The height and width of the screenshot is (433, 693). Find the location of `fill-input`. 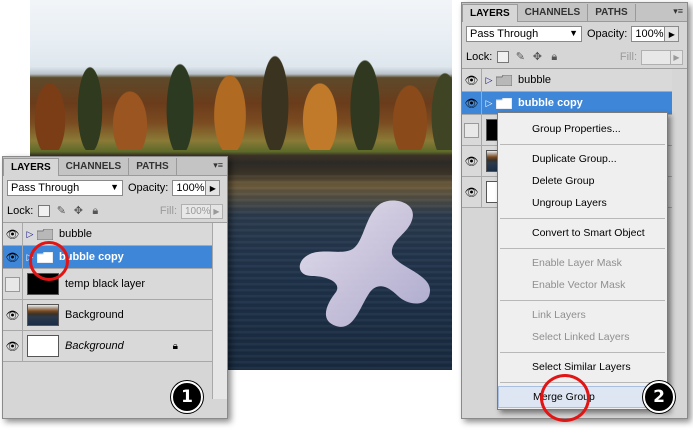

fill-input is located at coordinates (656, 57).